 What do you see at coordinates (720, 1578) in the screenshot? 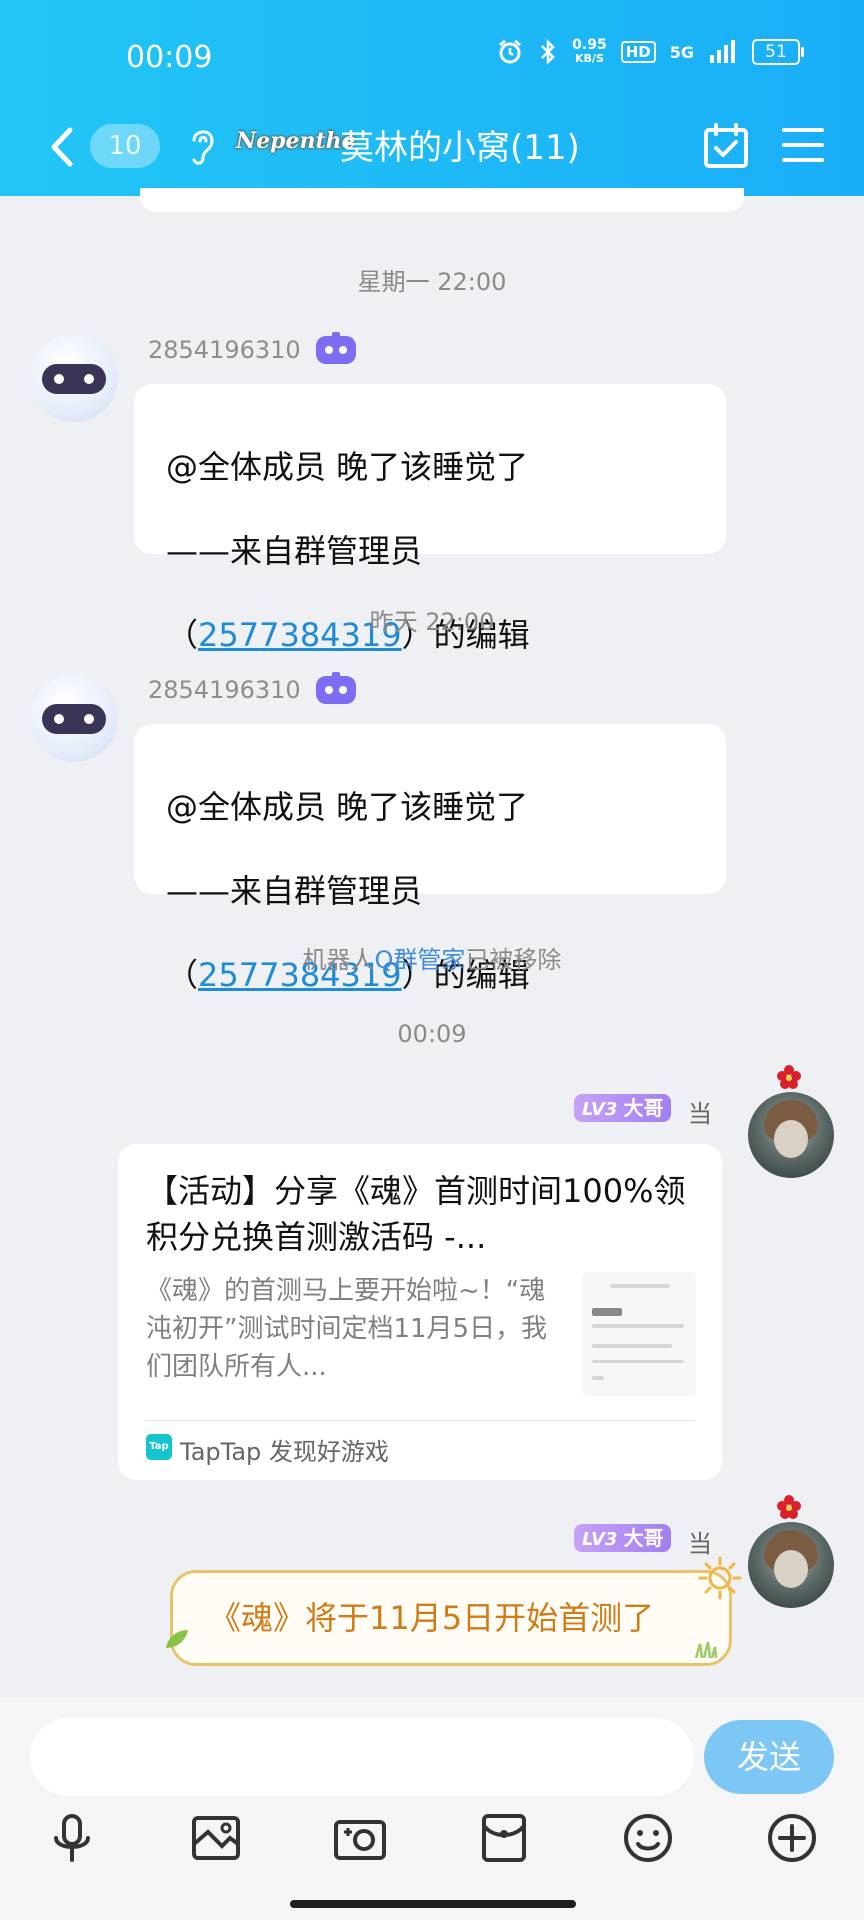
I see `sun-decoration-icon` at bounding box center [720, 1578].